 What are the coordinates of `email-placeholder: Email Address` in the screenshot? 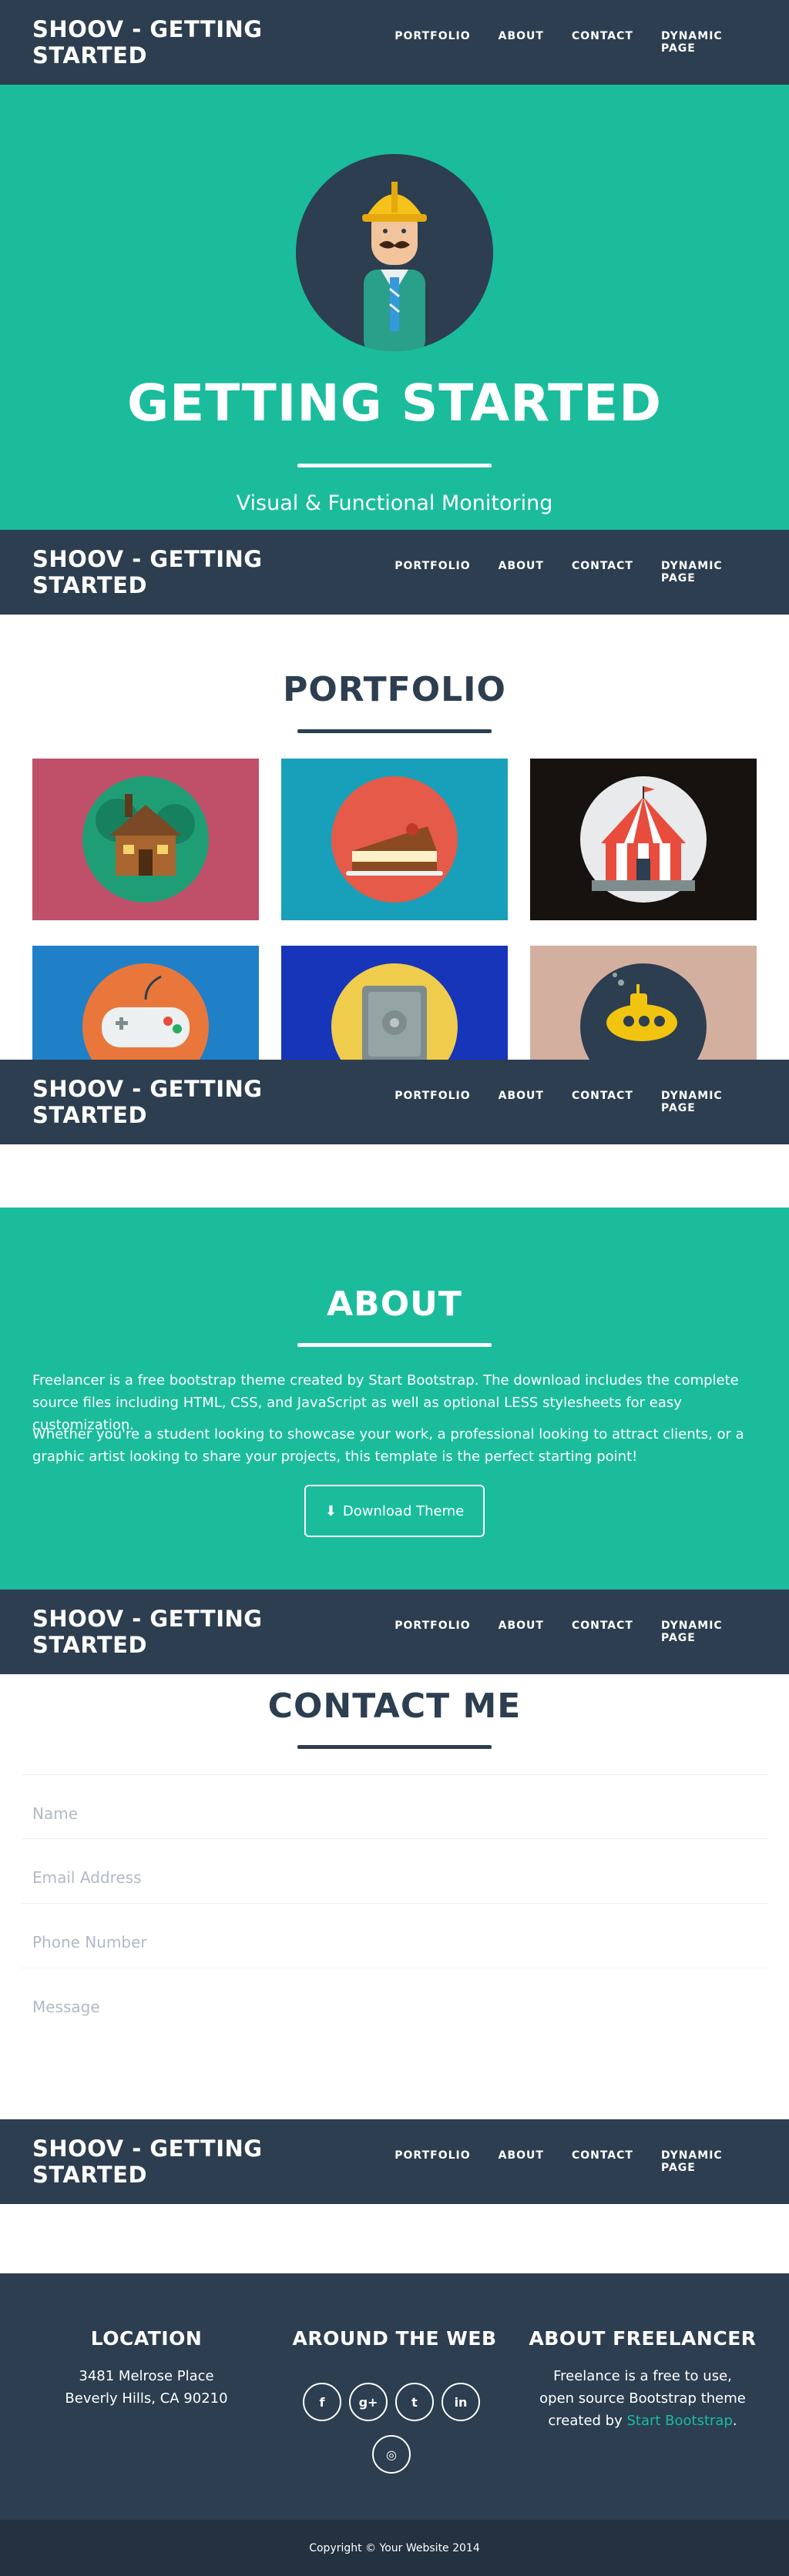 It's located at (87, 1877).